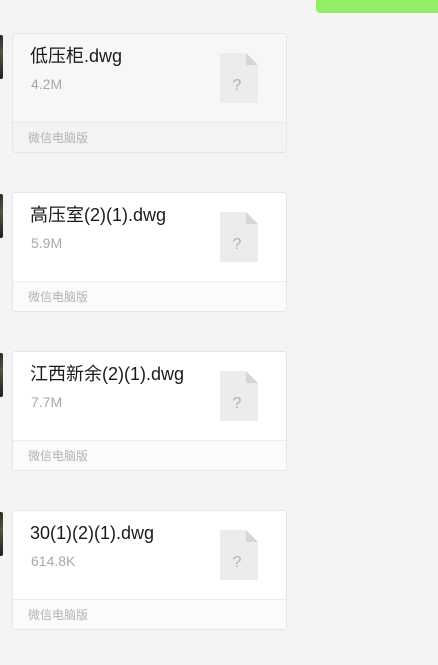 This screenshot has width=438, height=665. I want to click on file-size: 614.8K, so click(53, 561).